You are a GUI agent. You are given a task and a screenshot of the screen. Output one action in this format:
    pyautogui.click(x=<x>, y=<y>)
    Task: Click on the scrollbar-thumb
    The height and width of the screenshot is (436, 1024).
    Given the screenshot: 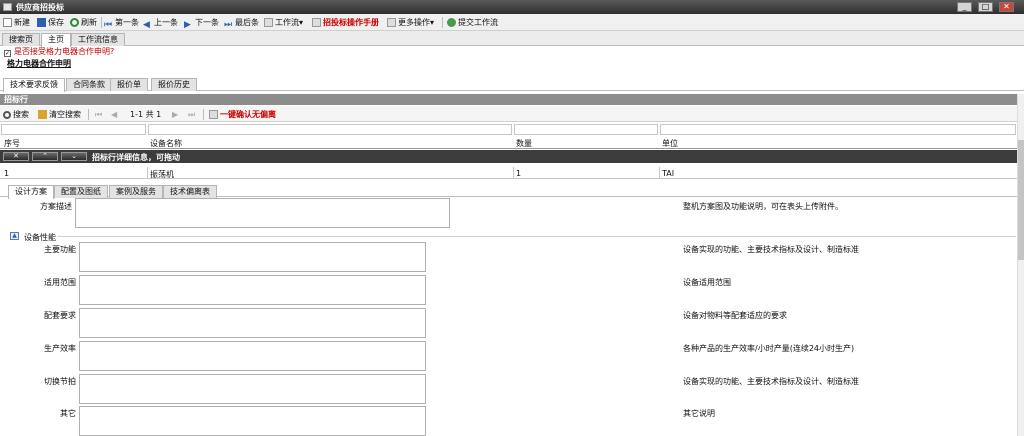 What is the action you would take?
    pyautogui.click(x=1021, y=200)
    